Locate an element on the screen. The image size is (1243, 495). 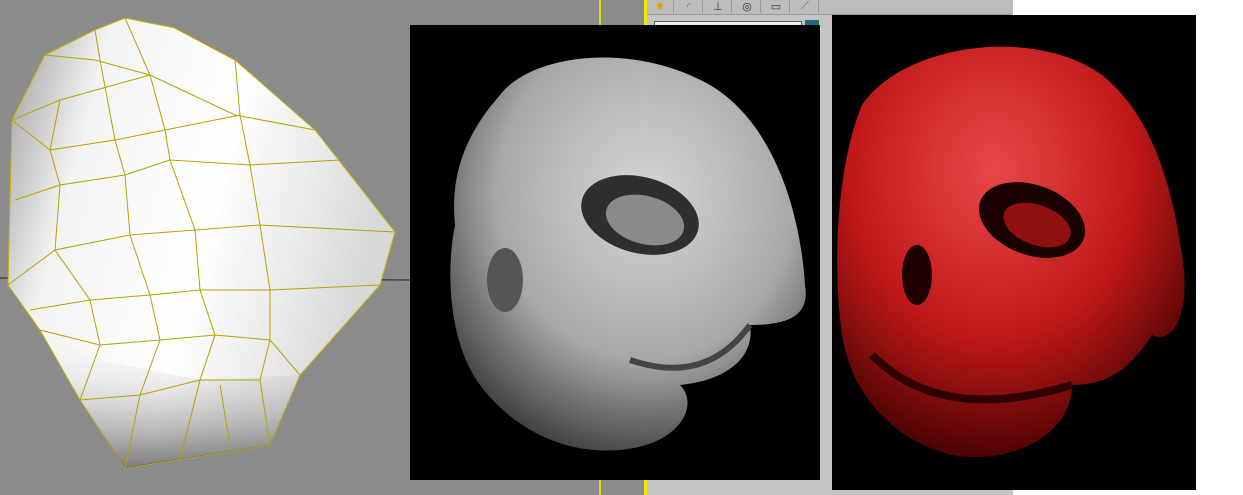
modify-curve-icon: ◜ is located at coordinates (689, 6).